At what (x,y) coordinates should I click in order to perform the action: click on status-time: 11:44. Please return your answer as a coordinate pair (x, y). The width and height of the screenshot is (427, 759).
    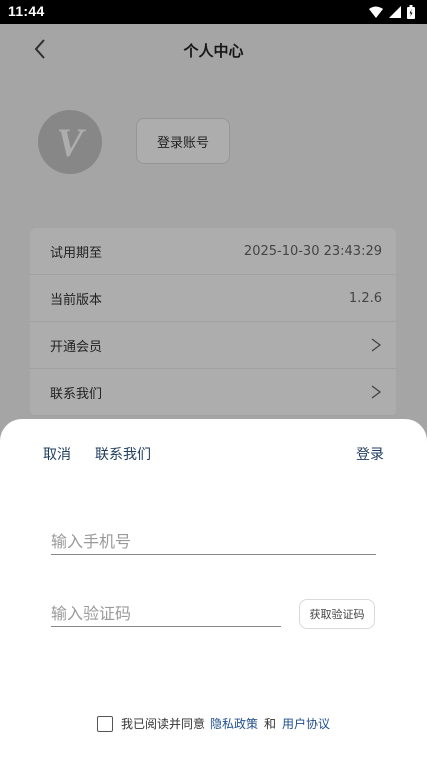
    Looking at the image, I should click on (26, 11).